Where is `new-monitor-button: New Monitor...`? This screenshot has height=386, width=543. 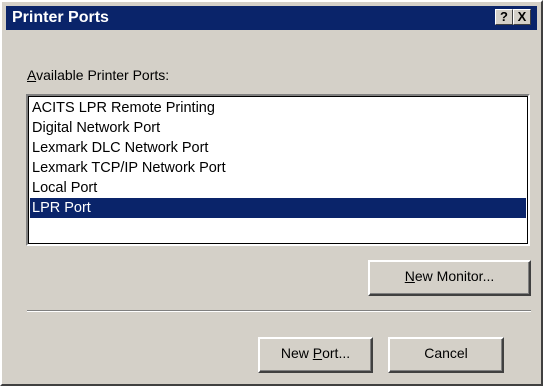 new-monitor-button: New Monitor... is located at coordinates (449, 278).